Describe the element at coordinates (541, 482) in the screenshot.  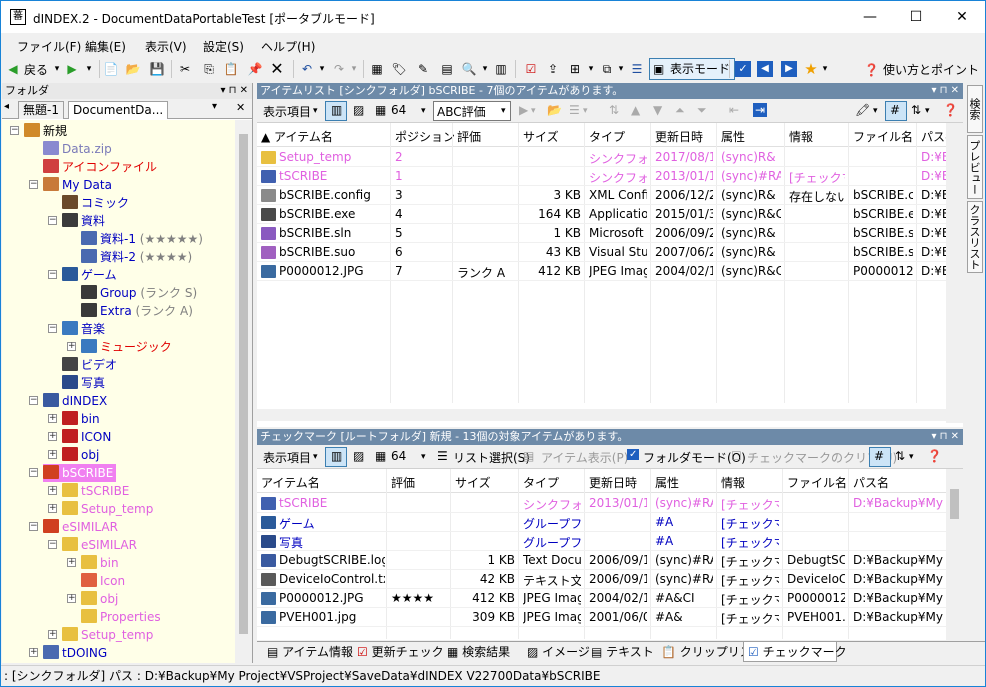
I see `column-header: タイプ` at that location.